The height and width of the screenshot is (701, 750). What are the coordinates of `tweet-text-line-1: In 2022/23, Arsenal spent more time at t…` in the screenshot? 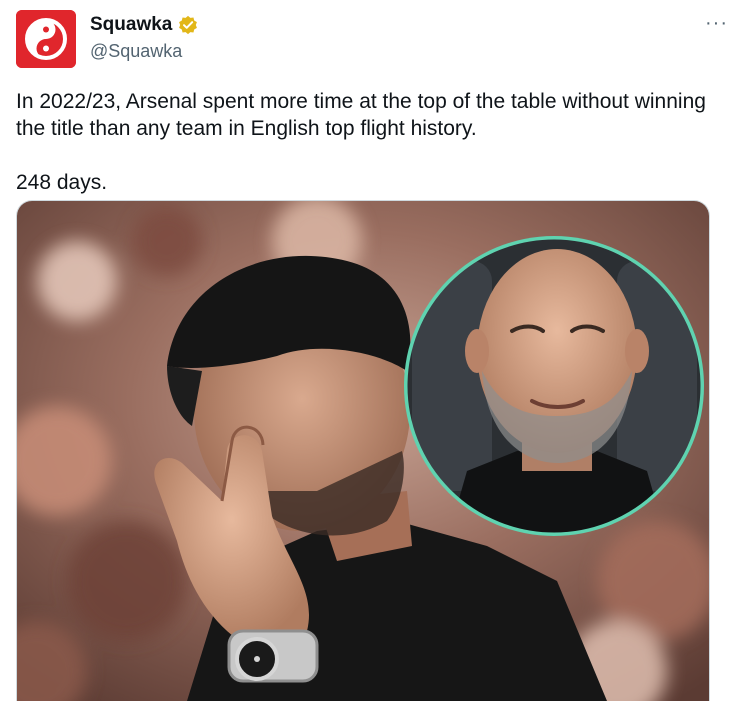 It's located at (361, 115).